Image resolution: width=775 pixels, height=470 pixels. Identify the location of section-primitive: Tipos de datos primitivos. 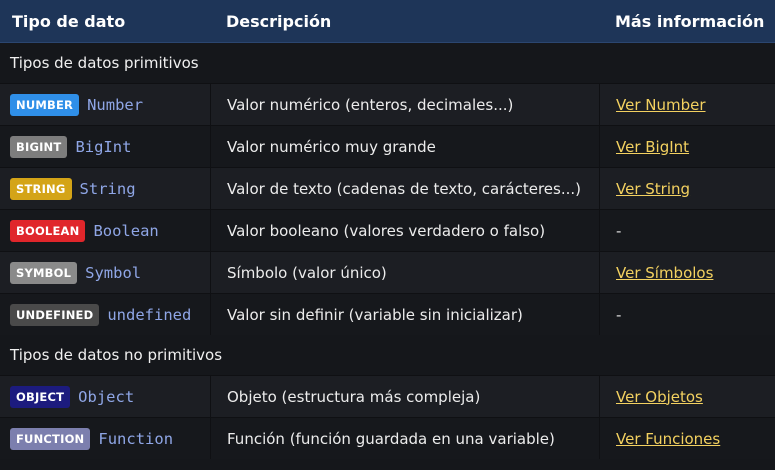
(104, 63).